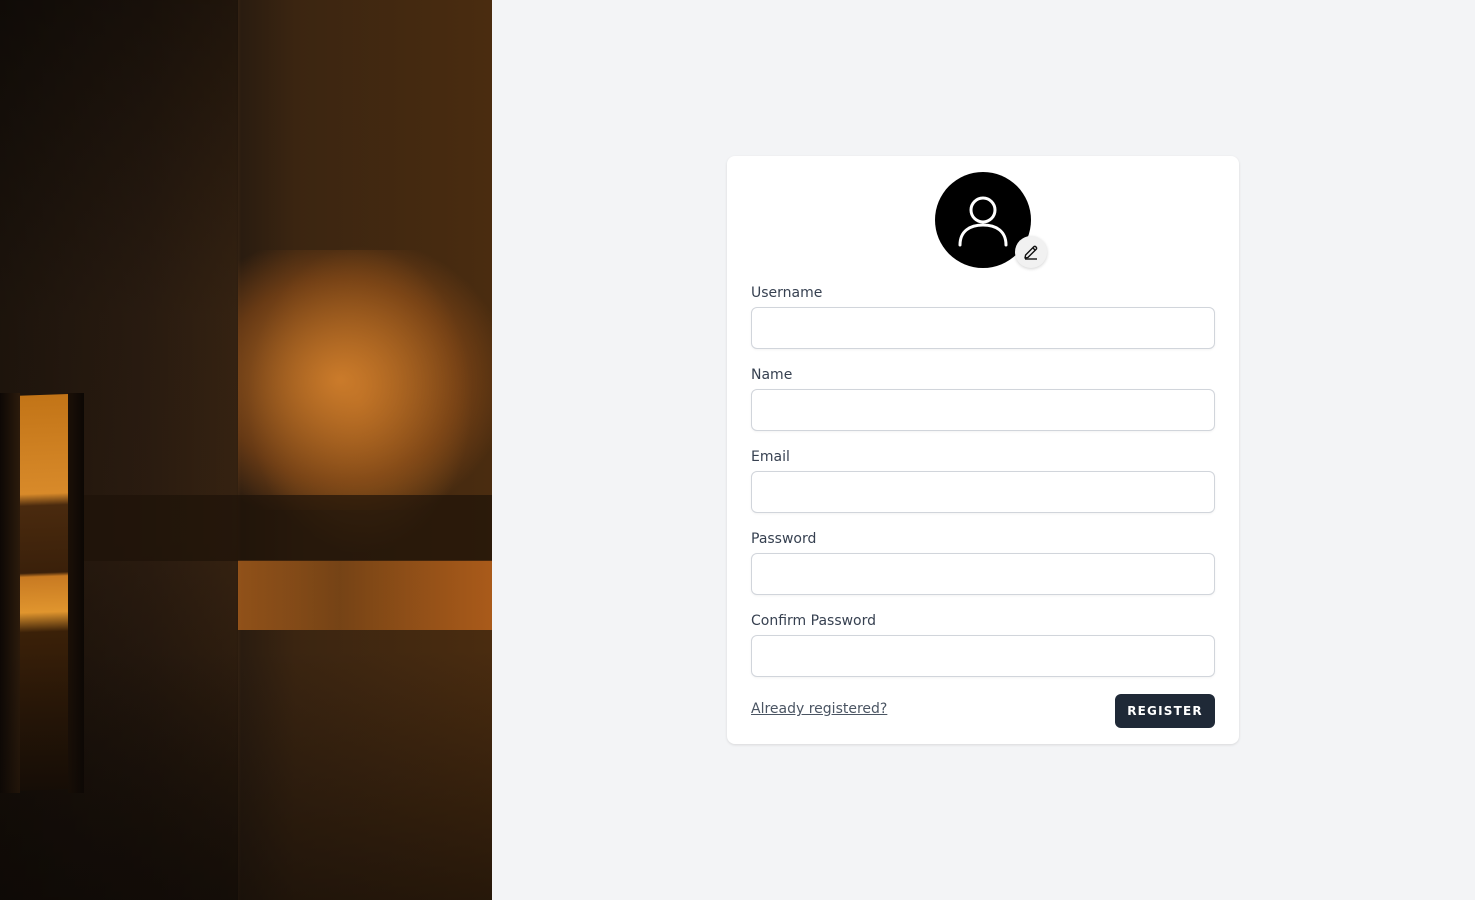  I want to click on email-label: Email, so click(770, 457).